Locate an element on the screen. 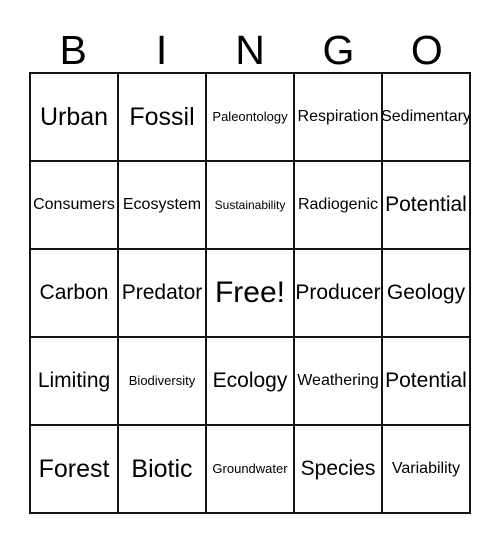 The height and width of the screenshot is (544, 500). bingo-cell-label: Forest is located at coordinates (74, 468).